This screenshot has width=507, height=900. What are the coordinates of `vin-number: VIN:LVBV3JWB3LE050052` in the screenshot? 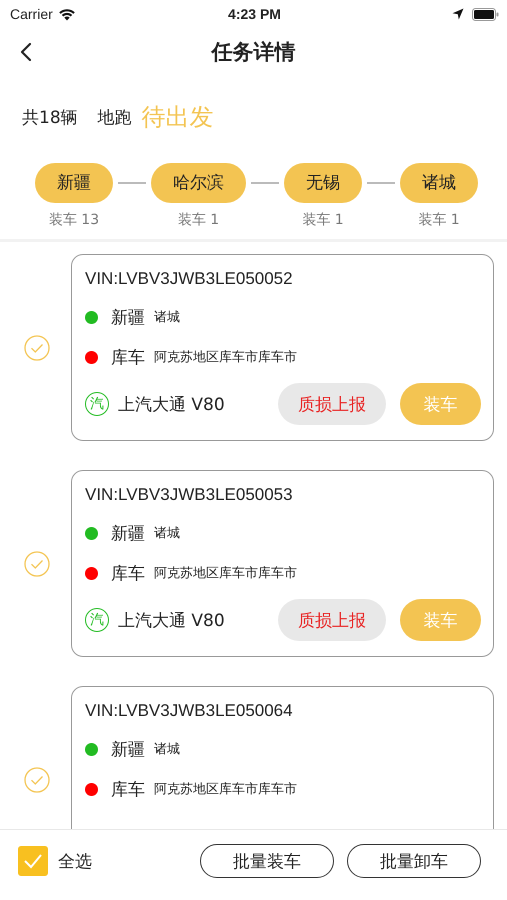 It's located at (189, 279).